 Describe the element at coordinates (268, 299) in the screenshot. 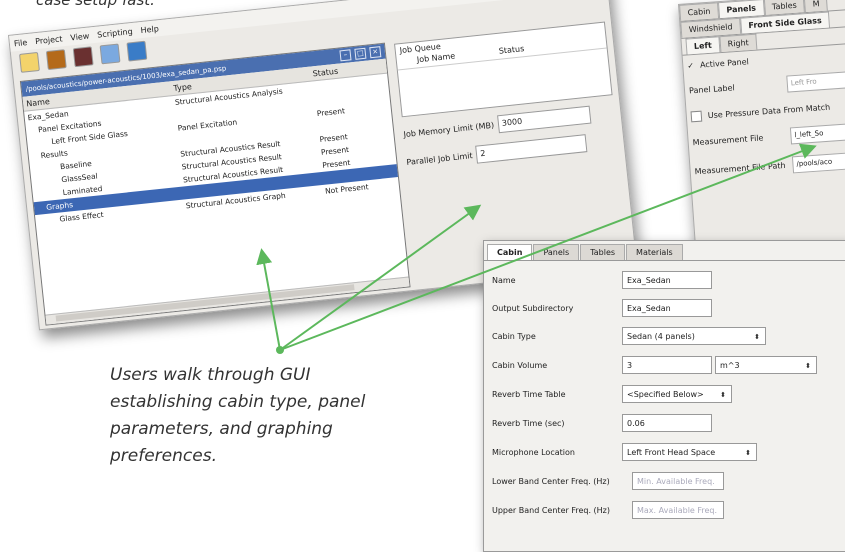

I see `arrow-to-graphs` at that location.